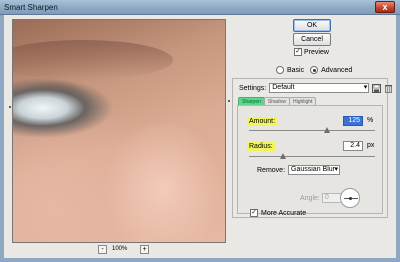 This screenshot has height=262, width=400. What do you see at coordinates (200, 7) in the screenshot?
I see `title-bar: Smart Sharpen x` at bounding box center [200, 7].